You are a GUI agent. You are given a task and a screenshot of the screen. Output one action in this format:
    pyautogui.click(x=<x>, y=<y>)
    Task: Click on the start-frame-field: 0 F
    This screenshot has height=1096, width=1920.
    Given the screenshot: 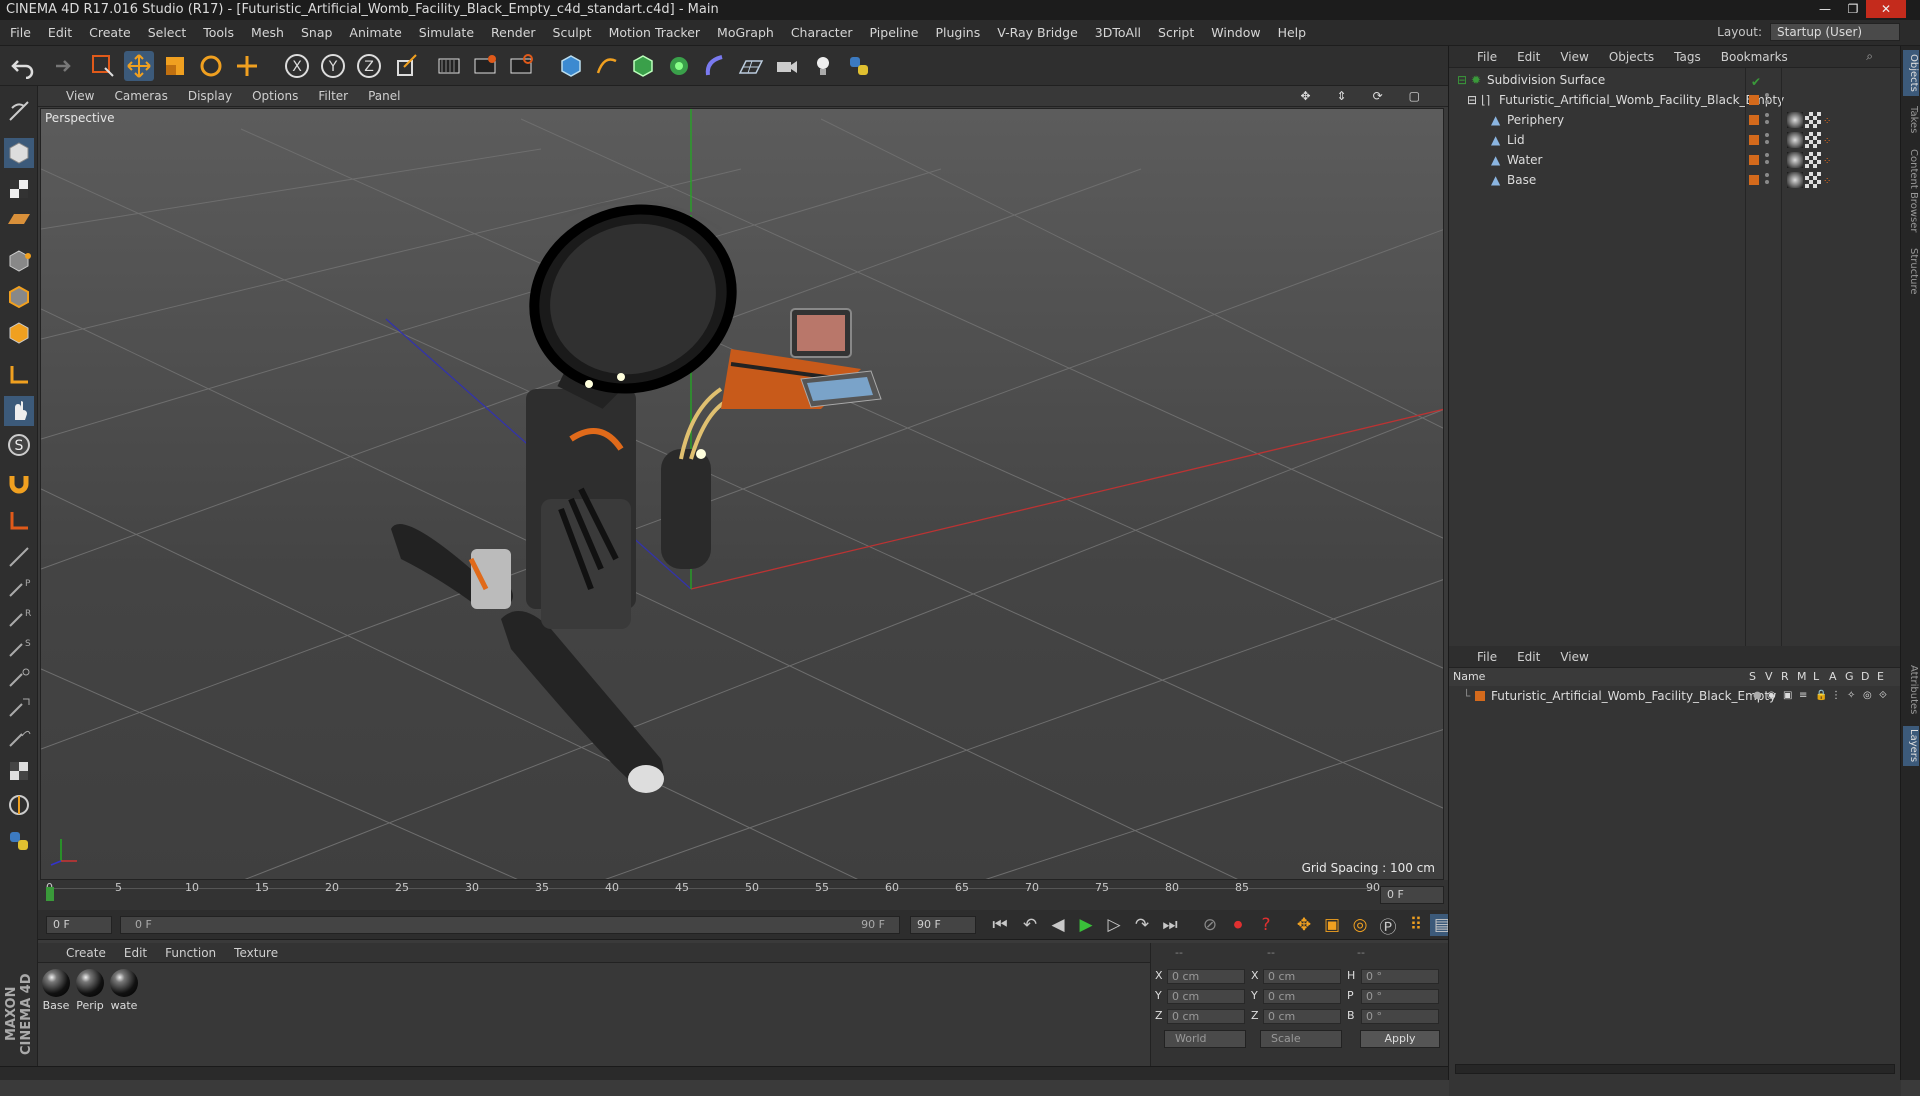 What is the action you would take?
    pyautogui.click(x=79, y=925)
    